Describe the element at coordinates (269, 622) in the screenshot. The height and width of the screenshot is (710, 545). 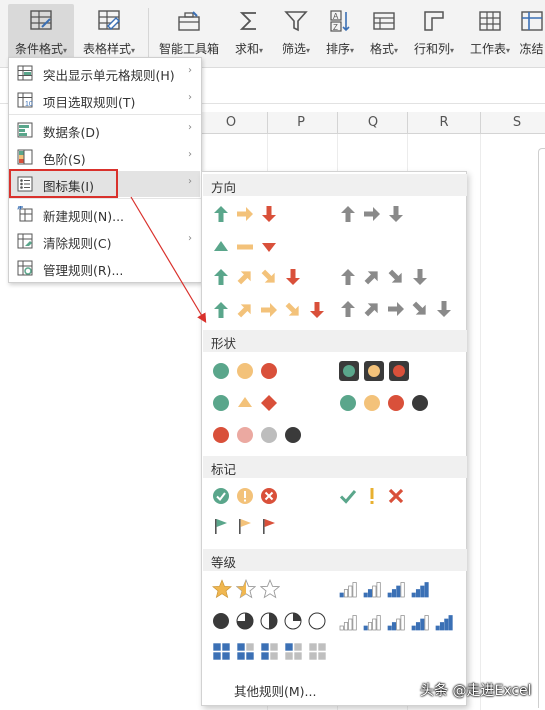
I see `quarter-2-icon` at that location.